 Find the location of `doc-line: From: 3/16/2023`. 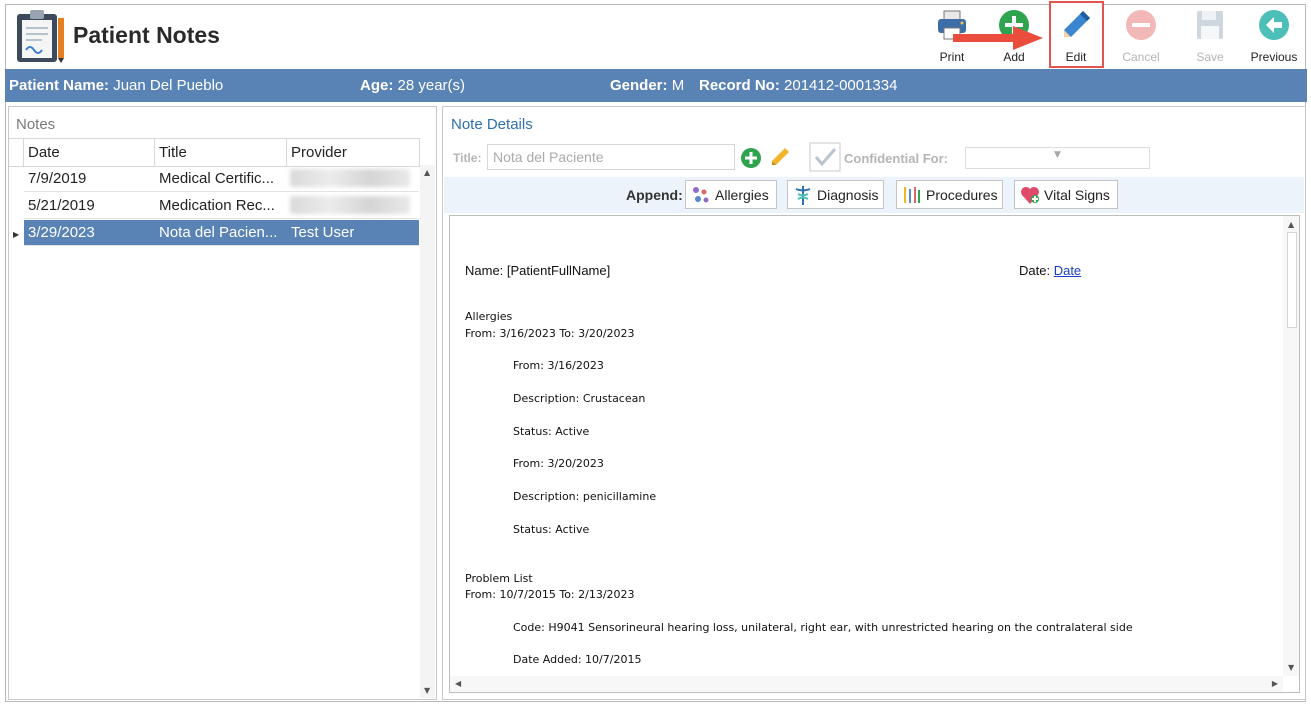

doc-line: From: 3/16/2023 is located at coordinates (558, 365).